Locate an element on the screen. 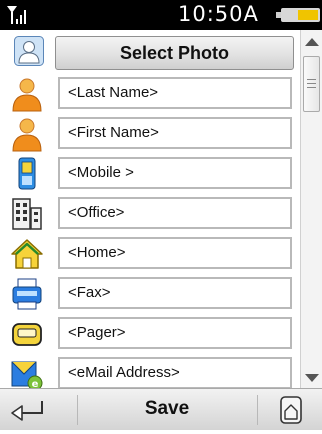 This screenshot has width=322, height=434. status-bar: 10:50A is located at coordinates (161, 15).